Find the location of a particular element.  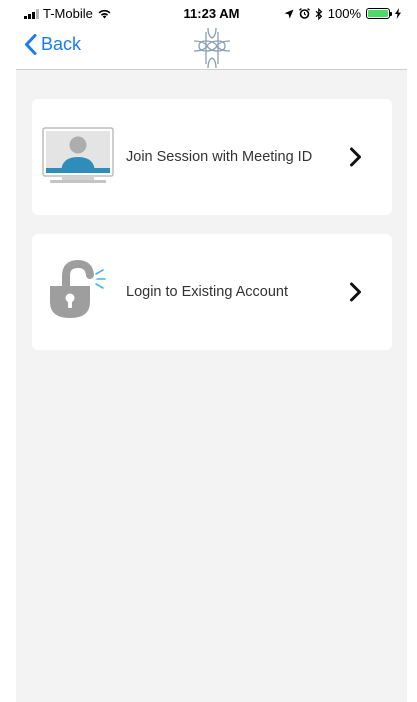

battery-percent: 100% is located at coordinates (344, 13).